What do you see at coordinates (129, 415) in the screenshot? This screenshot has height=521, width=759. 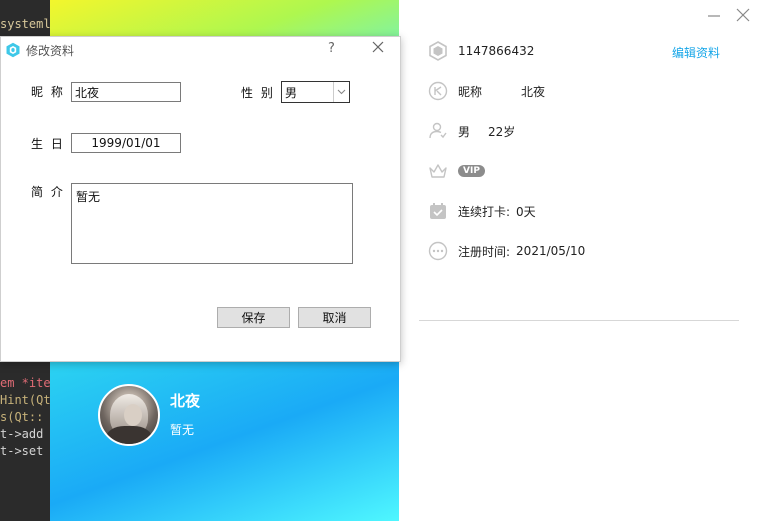 I see `avatar` at bounding box center [129, 415].